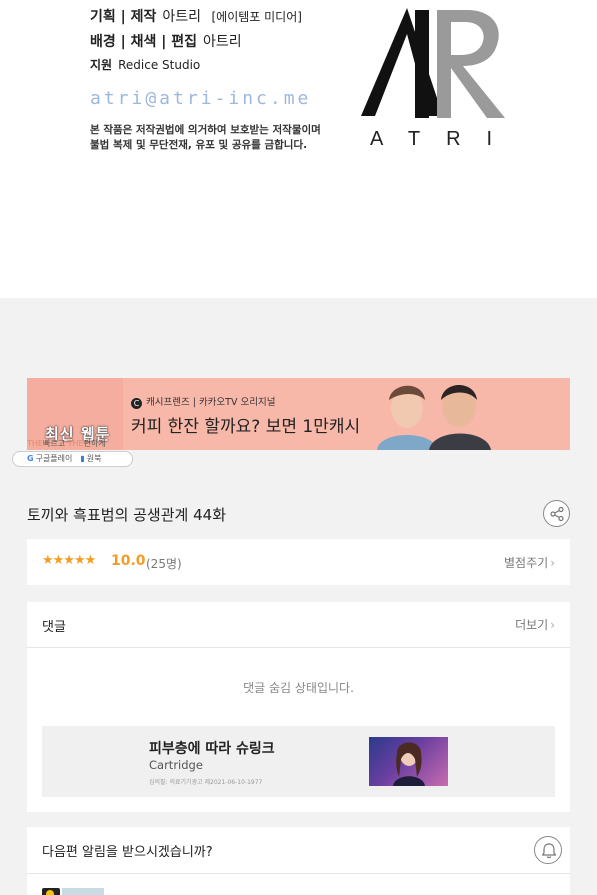  Describe the element at coordinates (526, 563) in the screenshot. I see `rate-button-label: 별점주기` at that location.